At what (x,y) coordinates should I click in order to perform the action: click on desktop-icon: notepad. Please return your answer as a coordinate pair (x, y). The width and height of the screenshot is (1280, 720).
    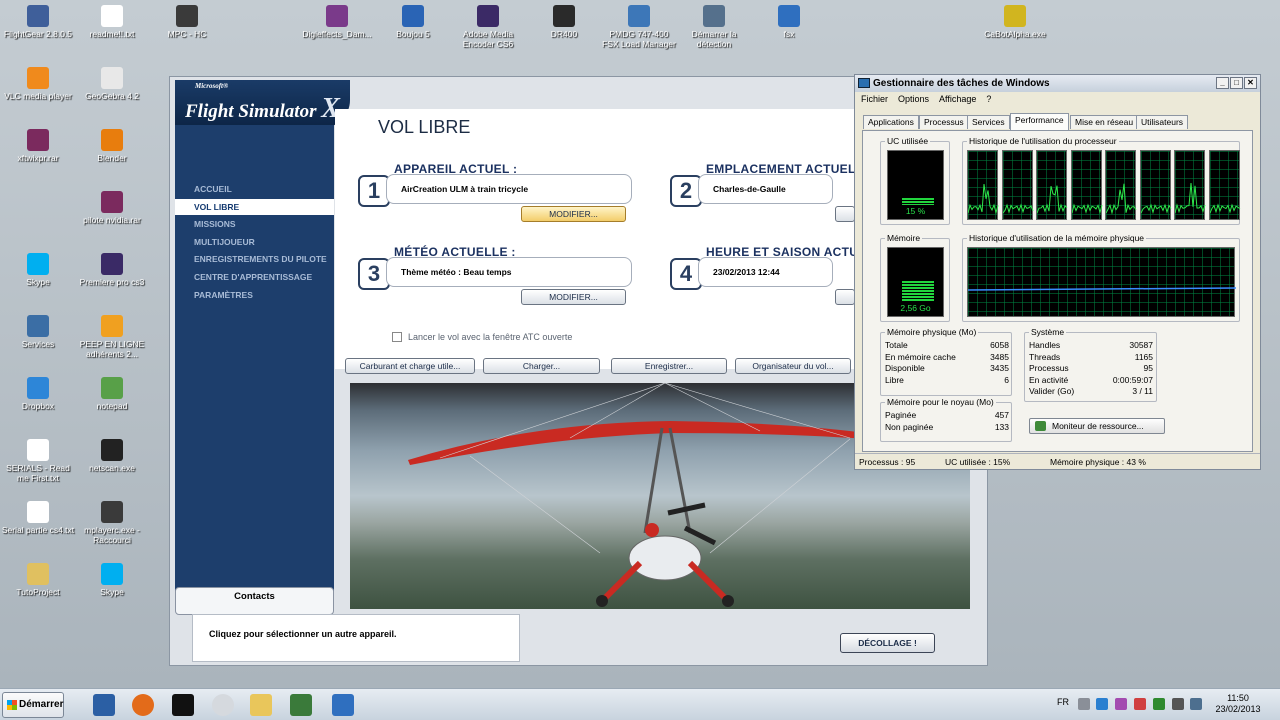
    Looking at the image, I should click on (112, 394).